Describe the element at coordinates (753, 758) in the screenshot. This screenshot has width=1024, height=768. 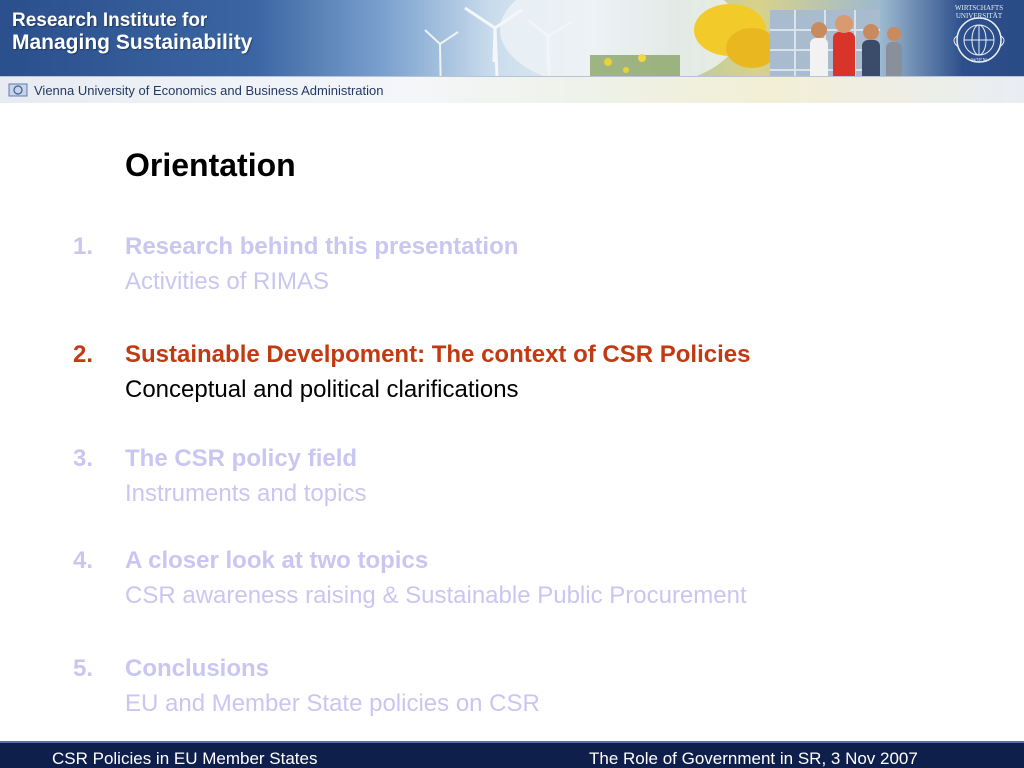
I see `footer-event-info: The Role of Government in SR, 3 Nov 2007` at that location.